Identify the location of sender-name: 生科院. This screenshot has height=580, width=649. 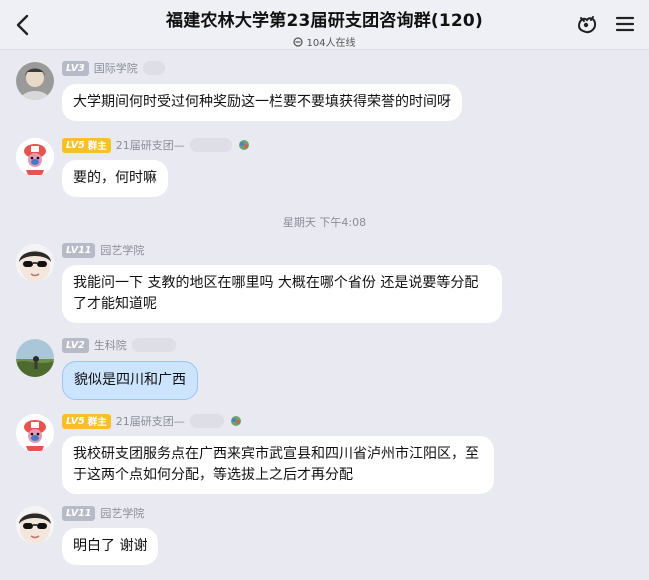
(110, 345).